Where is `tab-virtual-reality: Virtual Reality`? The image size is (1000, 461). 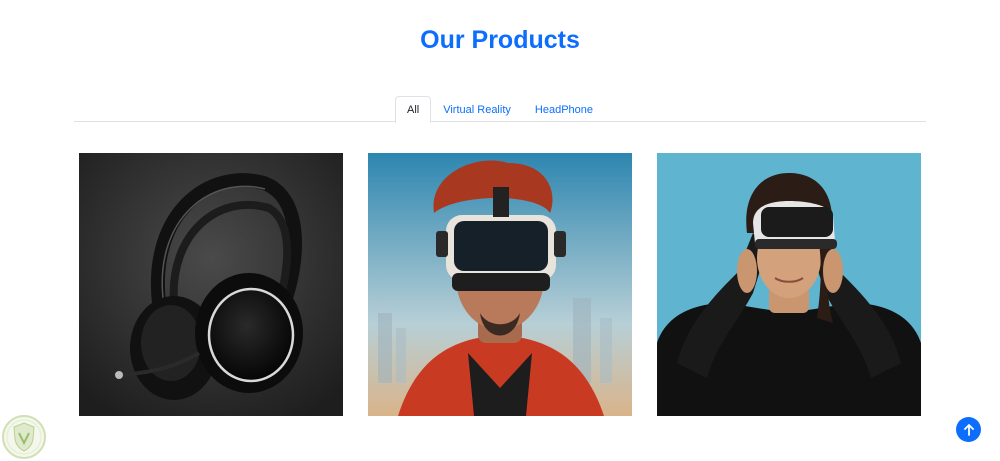 tab-virtual-reality: Virtual Reality is located at coordinates (477, 109).